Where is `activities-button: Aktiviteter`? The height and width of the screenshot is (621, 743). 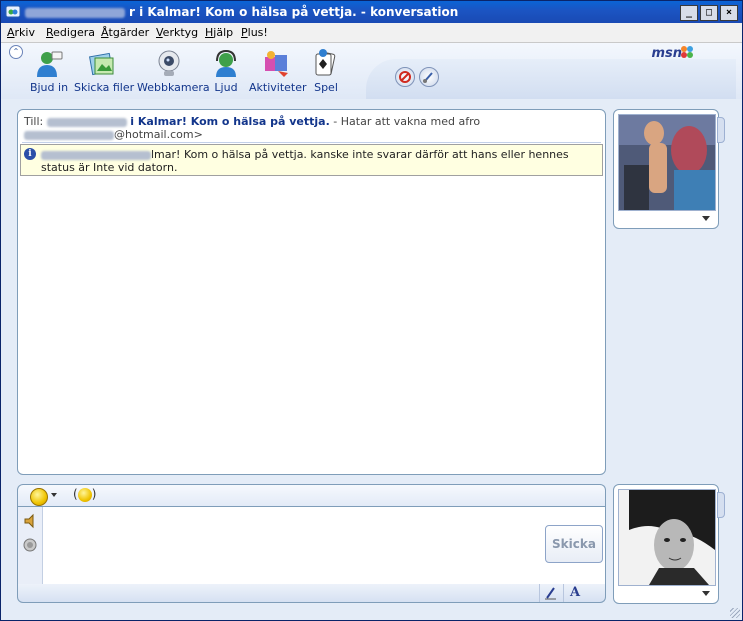
activities-button: Aktiviteter is located at coordinates (278, 71).